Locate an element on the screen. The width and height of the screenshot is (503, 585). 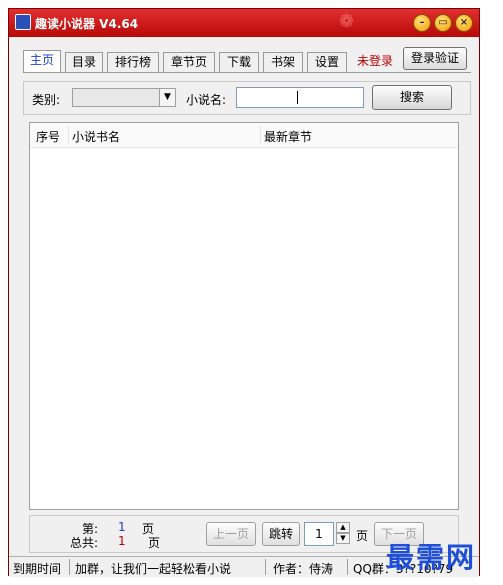
status-expire: 到期时间 is located at coordinates (37, 569).